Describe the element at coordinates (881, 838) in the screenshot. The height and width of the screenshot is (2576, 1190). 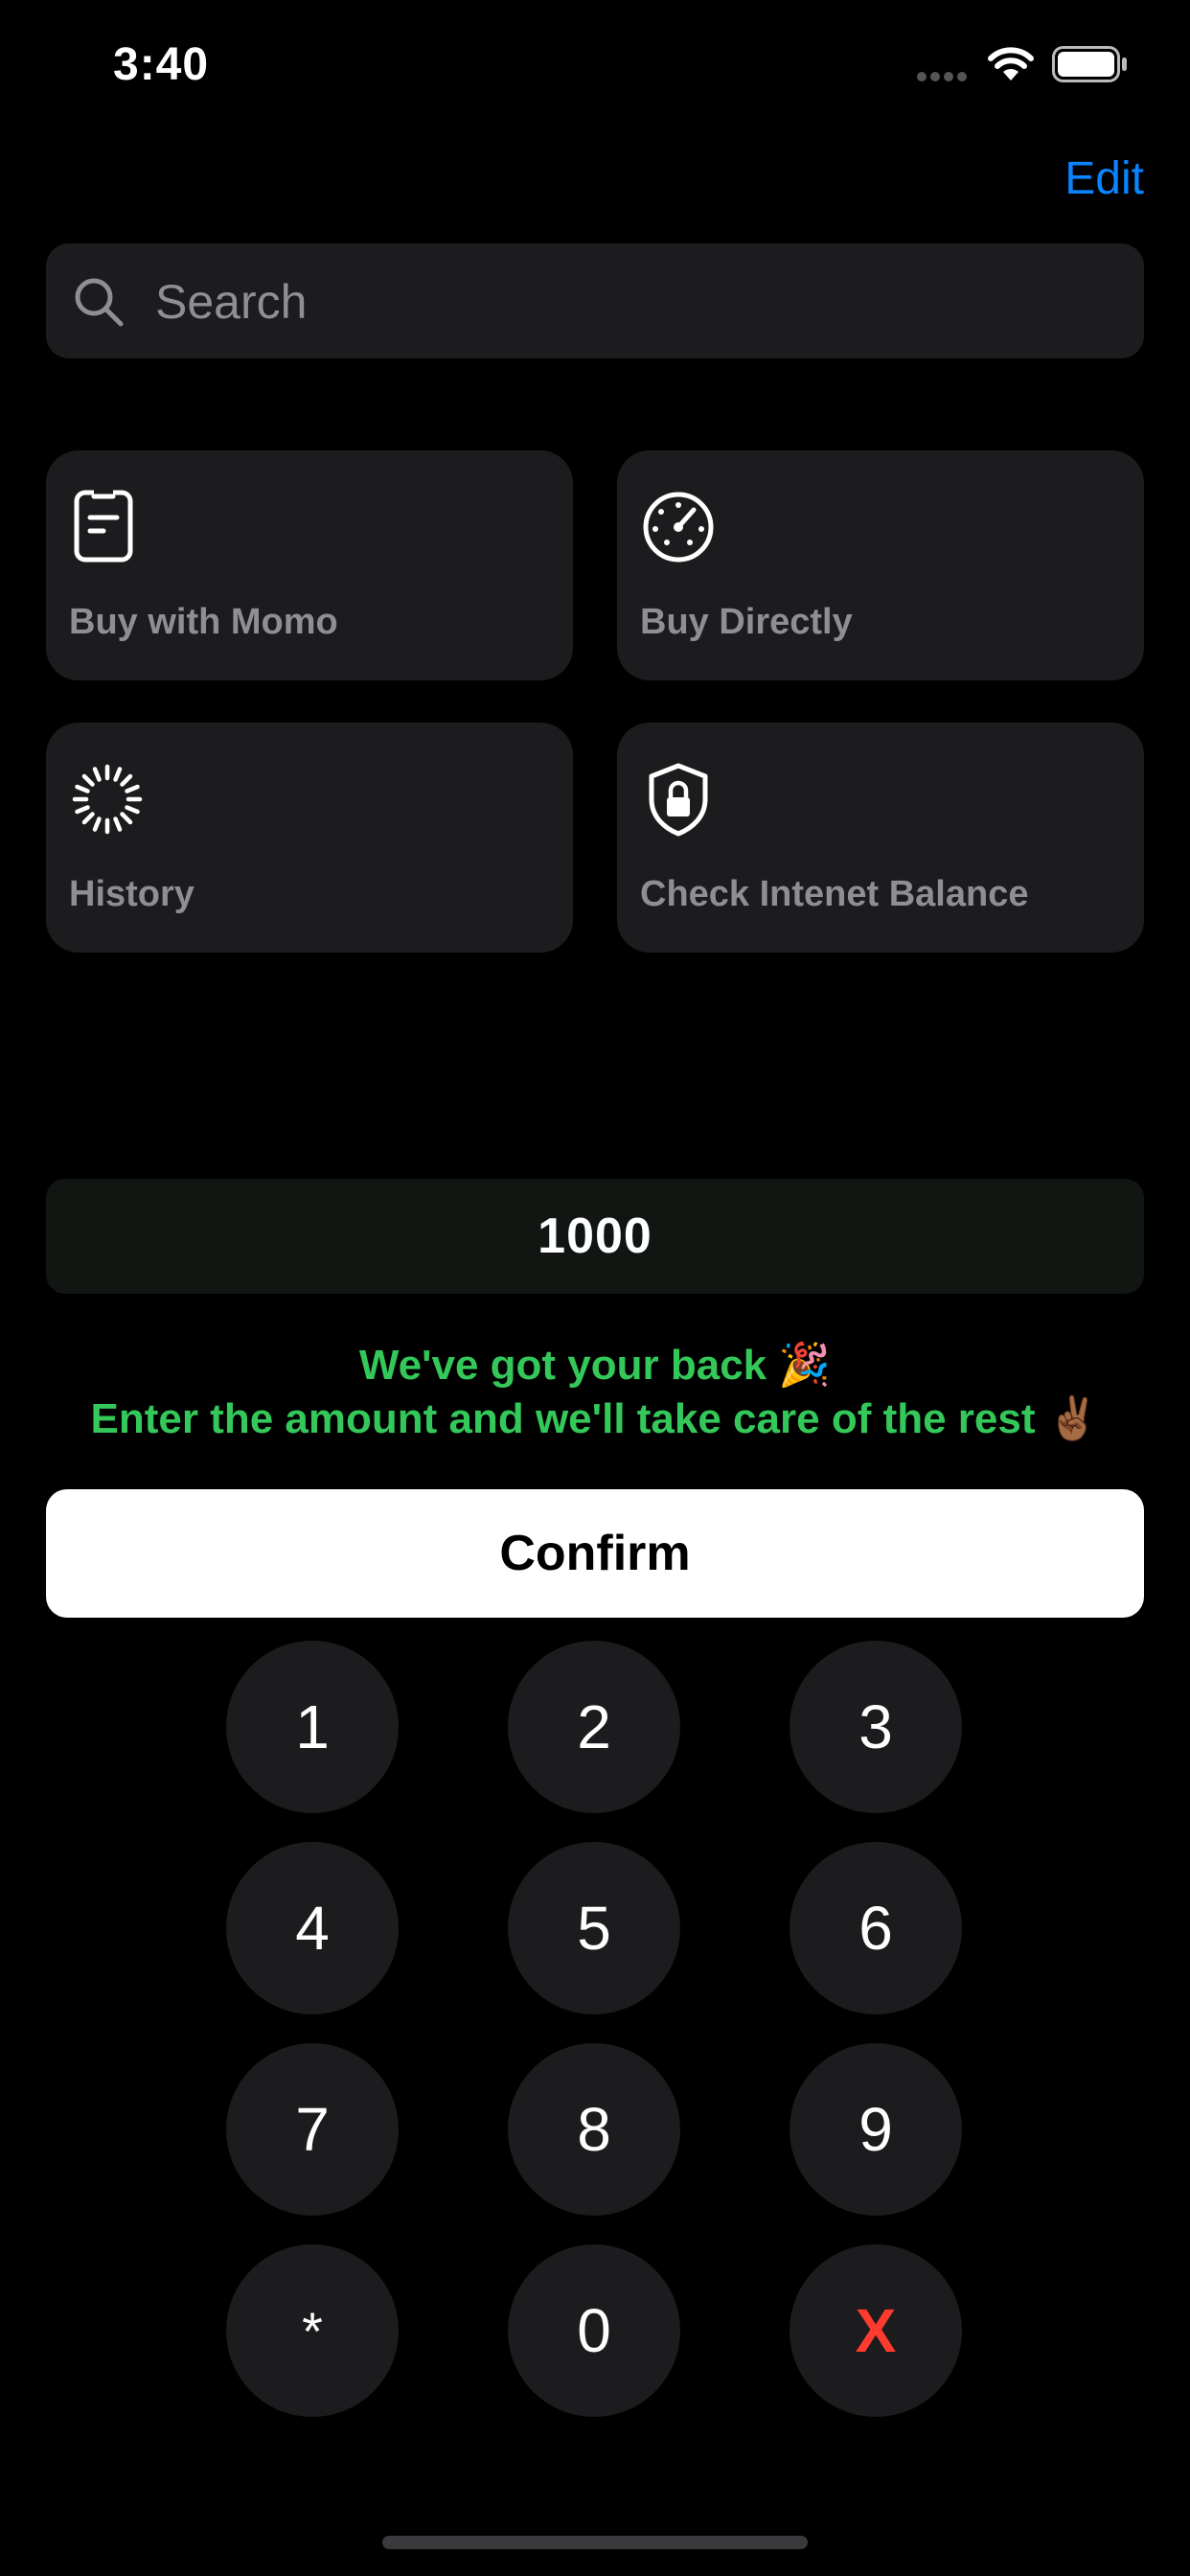
I see `tile-check-internet-balance: Check Intenet Balance` at that location.